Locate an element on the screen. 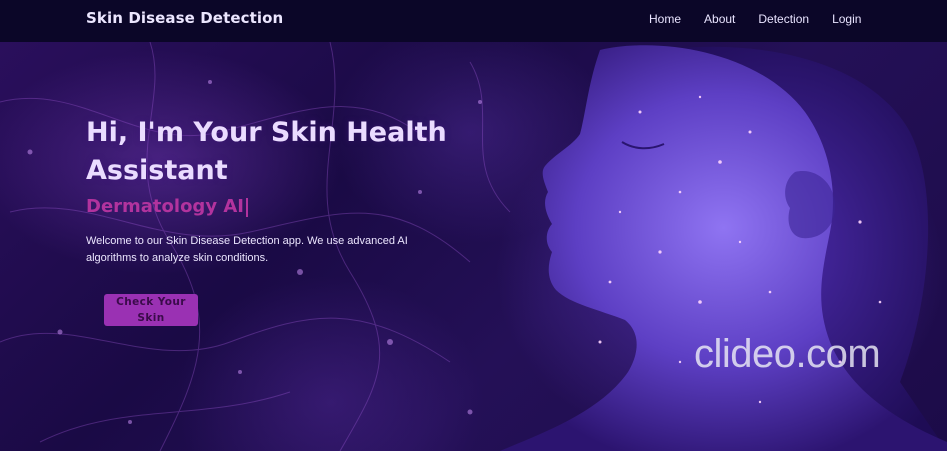 This screenshot has height=451, width=947. hero-subtitle-text: Dermatology AI is located at coordinates (165, 206).